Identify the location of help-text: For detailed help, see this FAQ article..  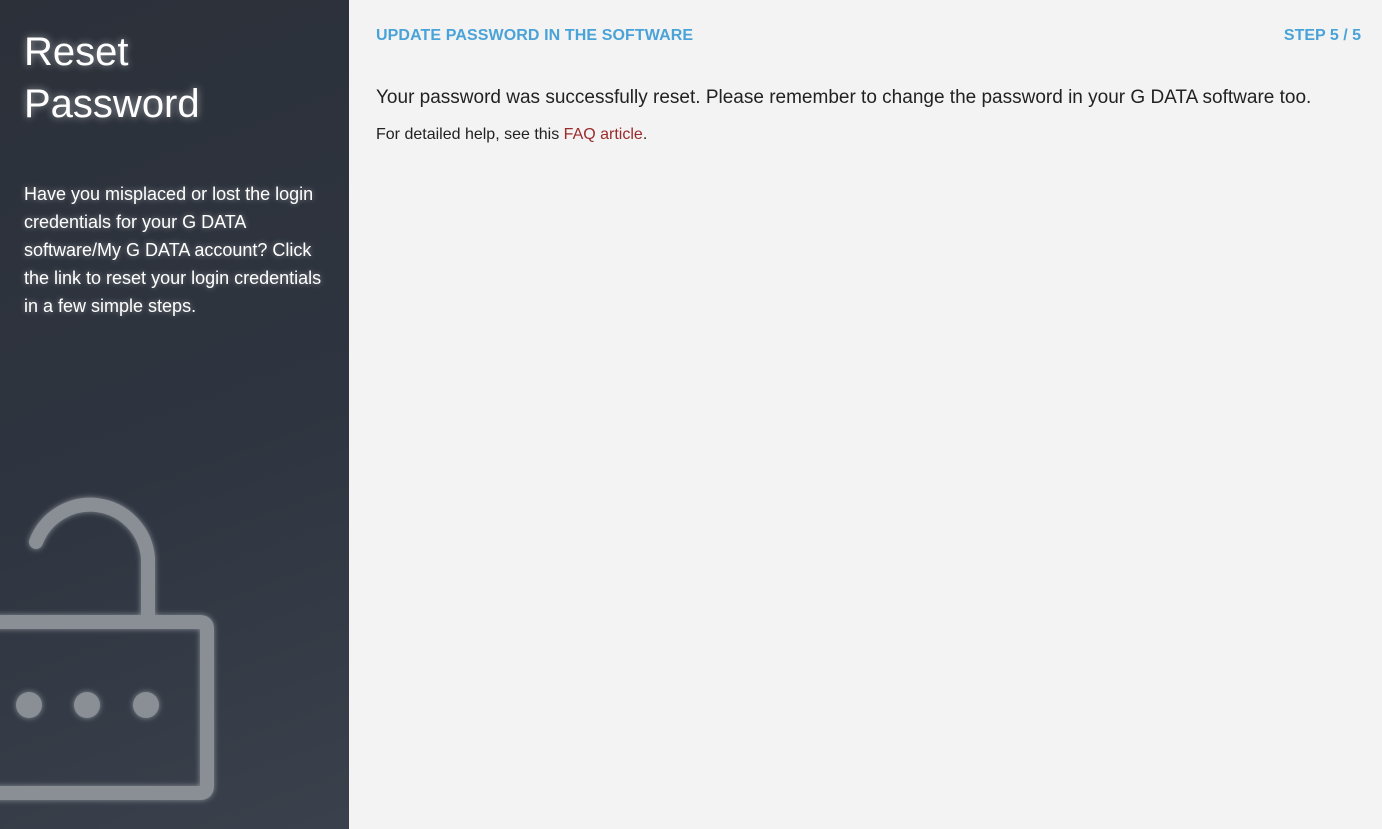
(511, 135).